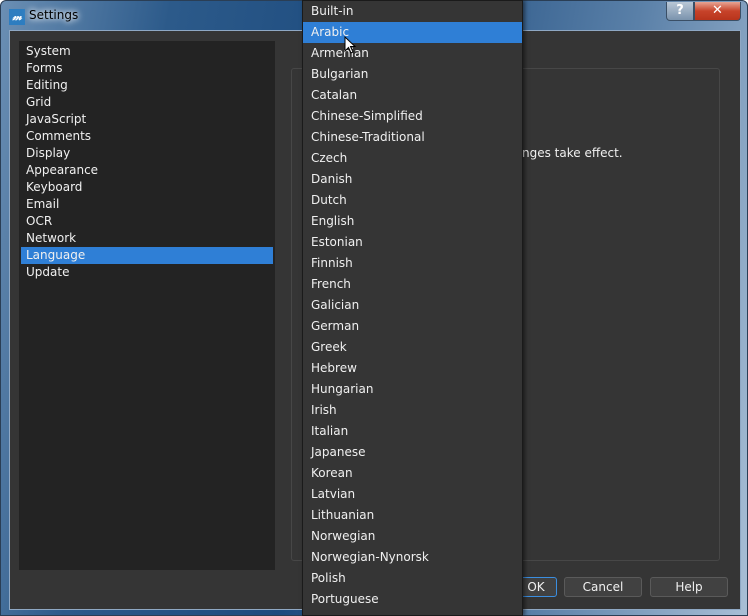  I want to click on dropdown-option-dutch: Dutch, so click(412, 200).